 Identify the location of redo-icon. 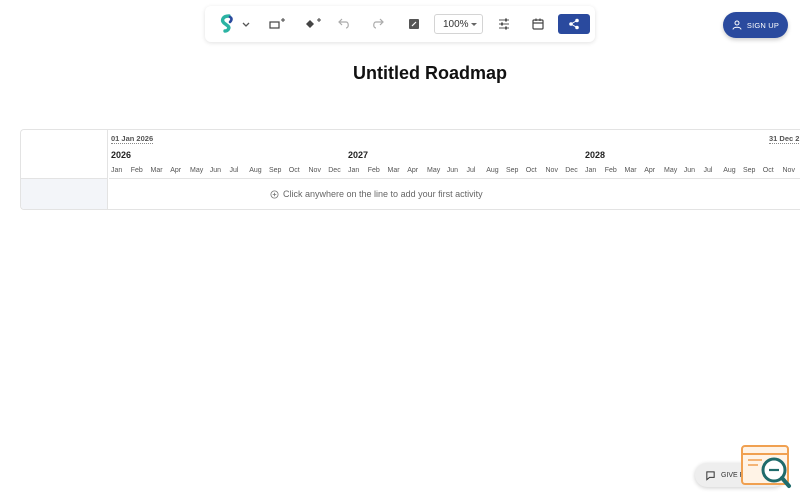
(378, 23).